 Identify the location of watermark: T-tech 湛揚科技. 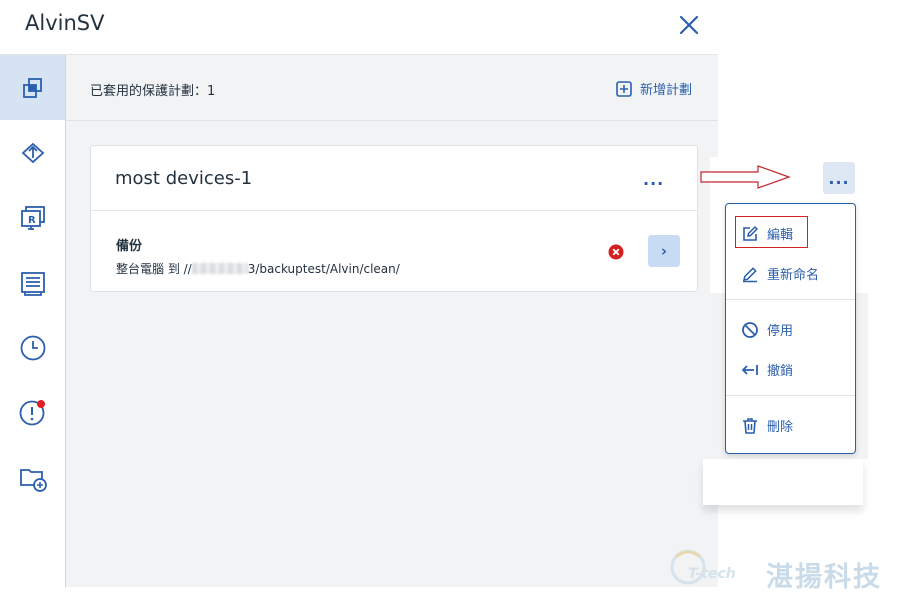
(781, 568).